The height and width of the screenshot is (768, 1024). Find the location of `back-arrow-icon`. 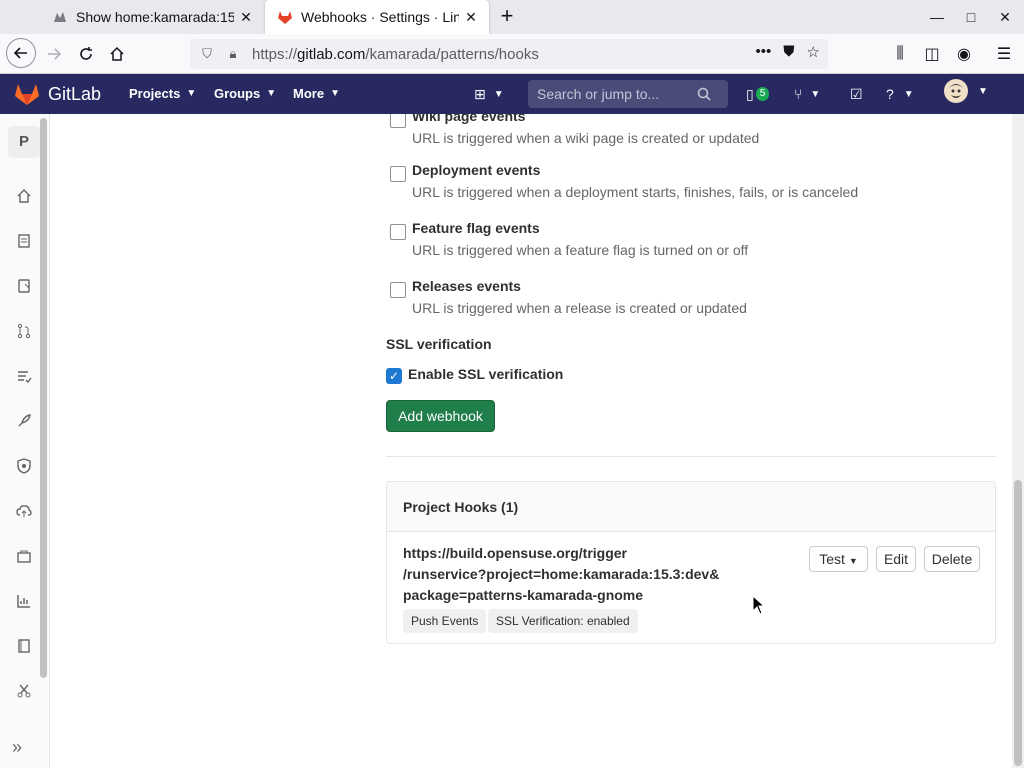

back-arrow-icon is located at coordinates (20, 53).